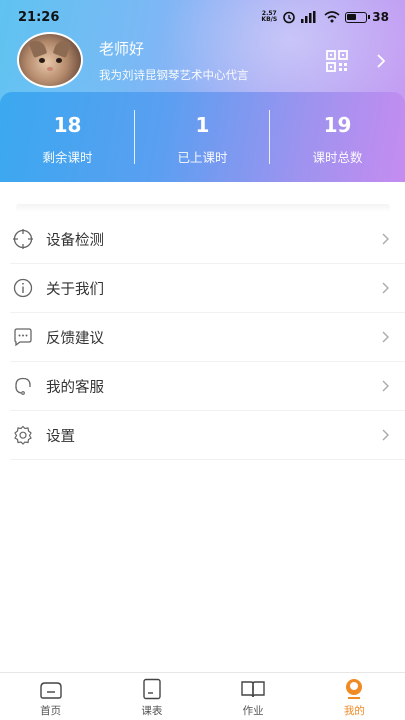  Describe the element at coordinates (152, 689) in the screenshot. I see `schedule-icon` at that location.